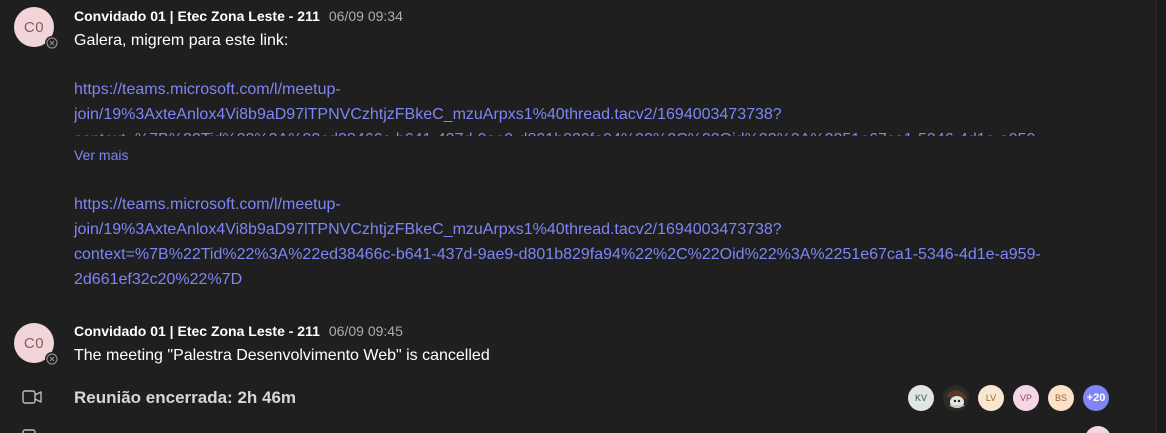  What do you see at coordinates (1161, 216) in the screenshot?
I see `scrollbar-track` at bounding box center [1161, 216].